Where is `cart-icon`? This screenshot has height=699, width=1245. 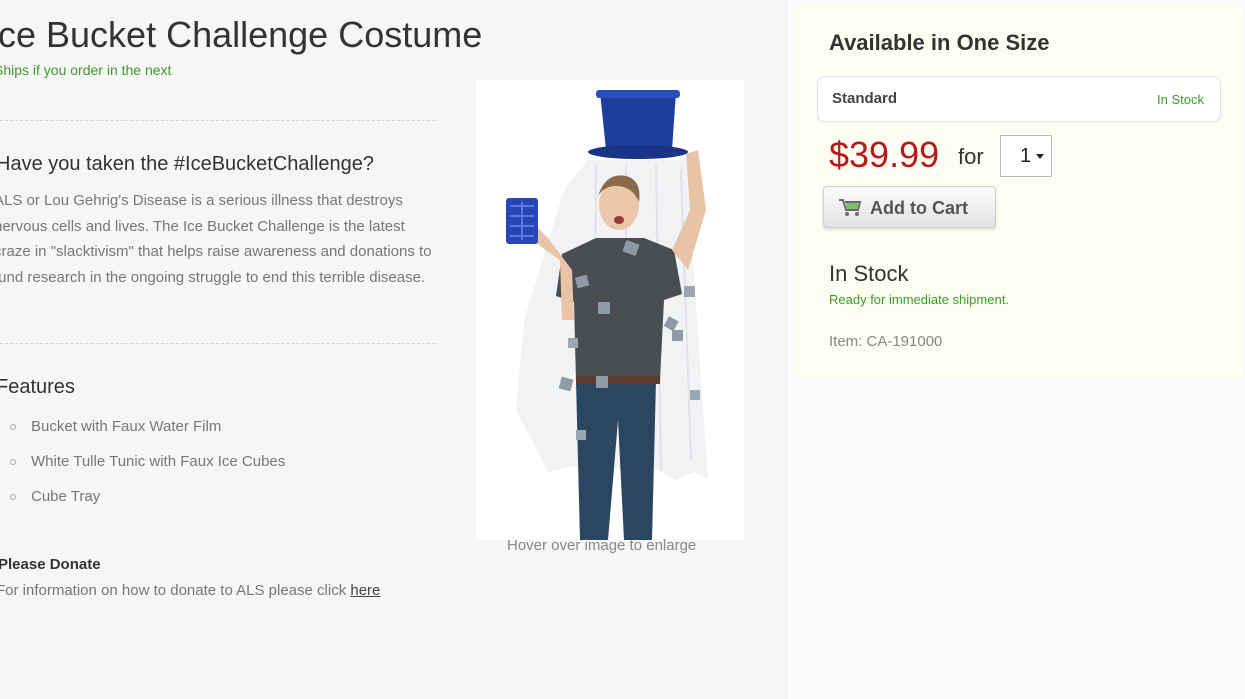
cart-icon is located at coordinates (850, 209).